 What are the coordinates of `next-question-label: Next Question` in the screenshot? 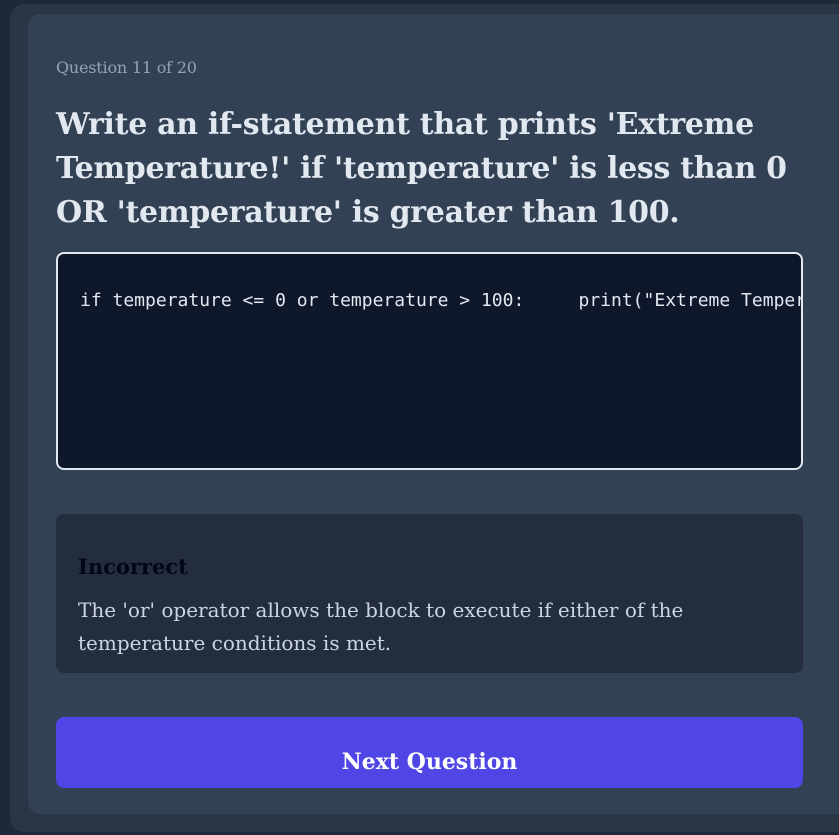 It's located at (429, 762).